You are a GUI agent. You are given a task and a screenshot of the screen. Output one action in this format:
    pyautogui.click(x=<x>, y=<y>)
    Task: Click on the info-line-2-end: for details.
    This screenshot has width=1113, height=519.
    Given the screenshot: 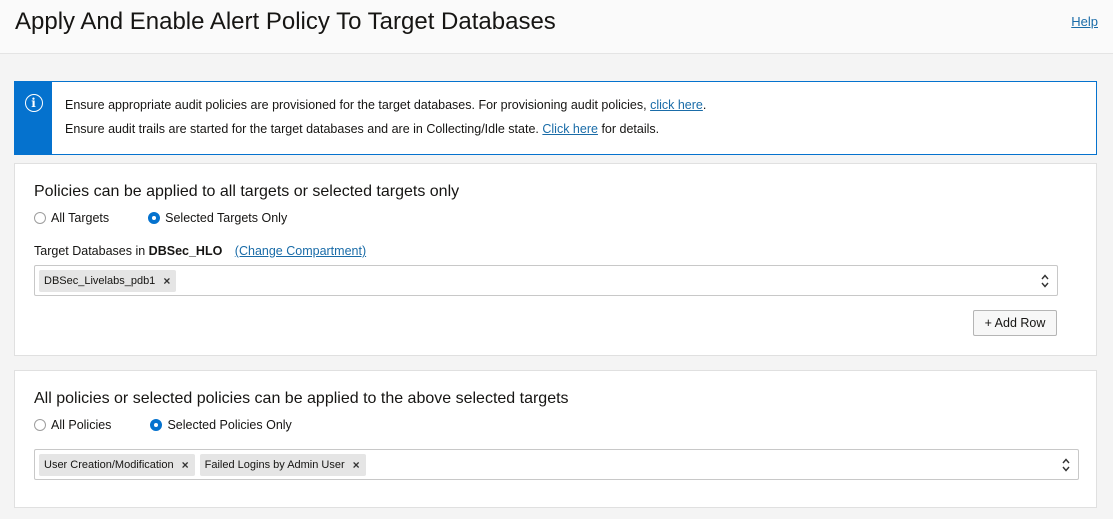 What is the action you would take?
    pyautogui.click(x=630, y=129)
    